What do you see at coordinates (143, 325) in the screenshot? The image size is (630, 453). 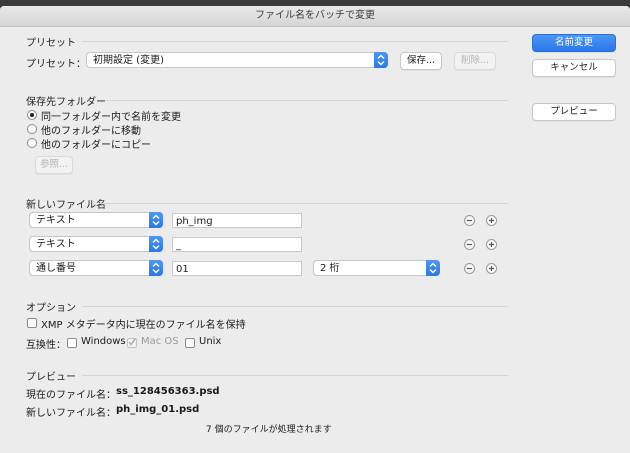 I see `xmp-keep-filename-label: XMP メタデータ内に現在のファイル名を保持` at bounding box center [143, 325].